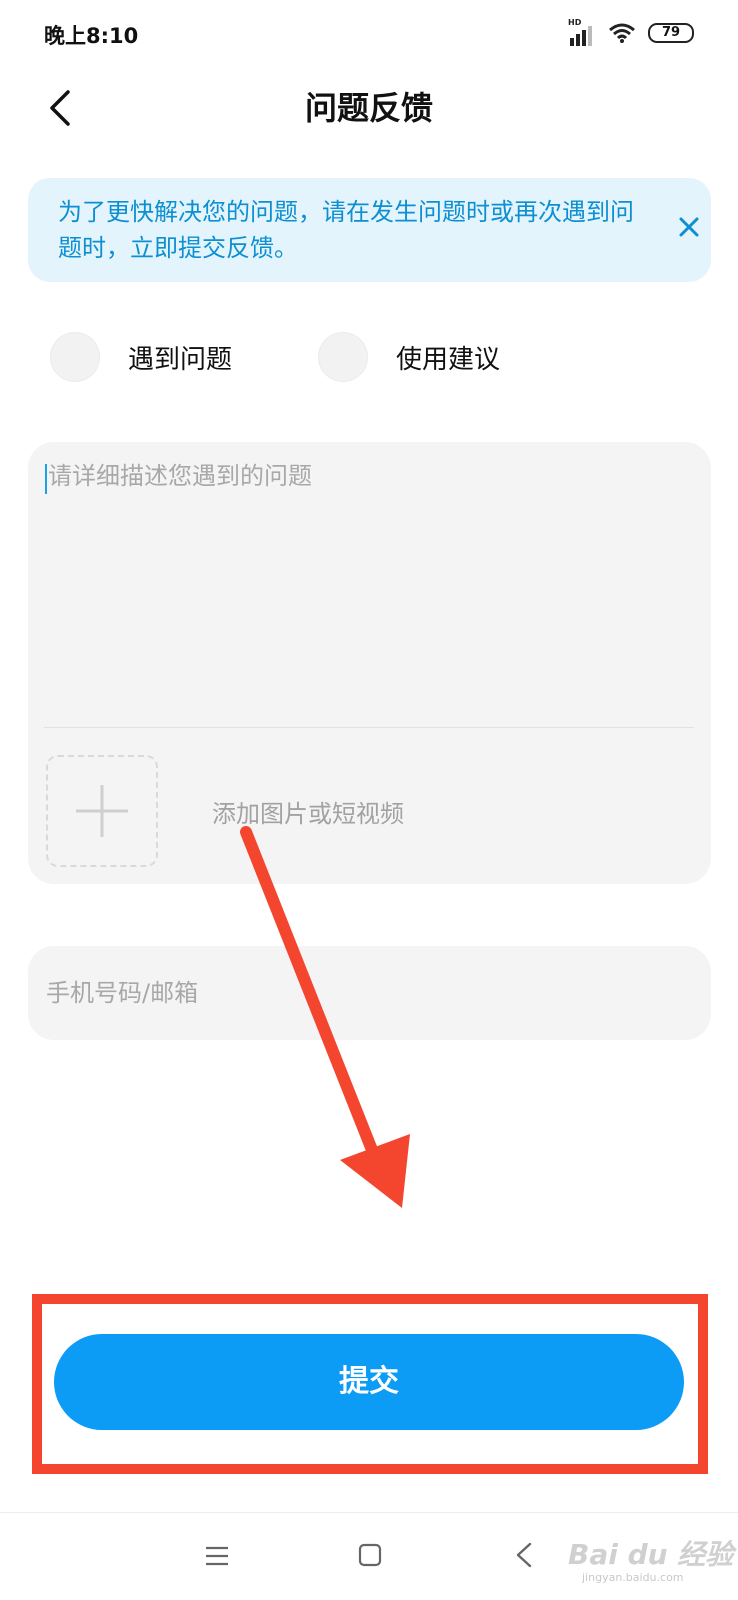 The width and height of the screenshot is (738, 1600). I want to click on notice-text: 为了更快解决您的问题，请在发生问题时或再次遇到问题时，立即提交反馈。, so click(346, 230).